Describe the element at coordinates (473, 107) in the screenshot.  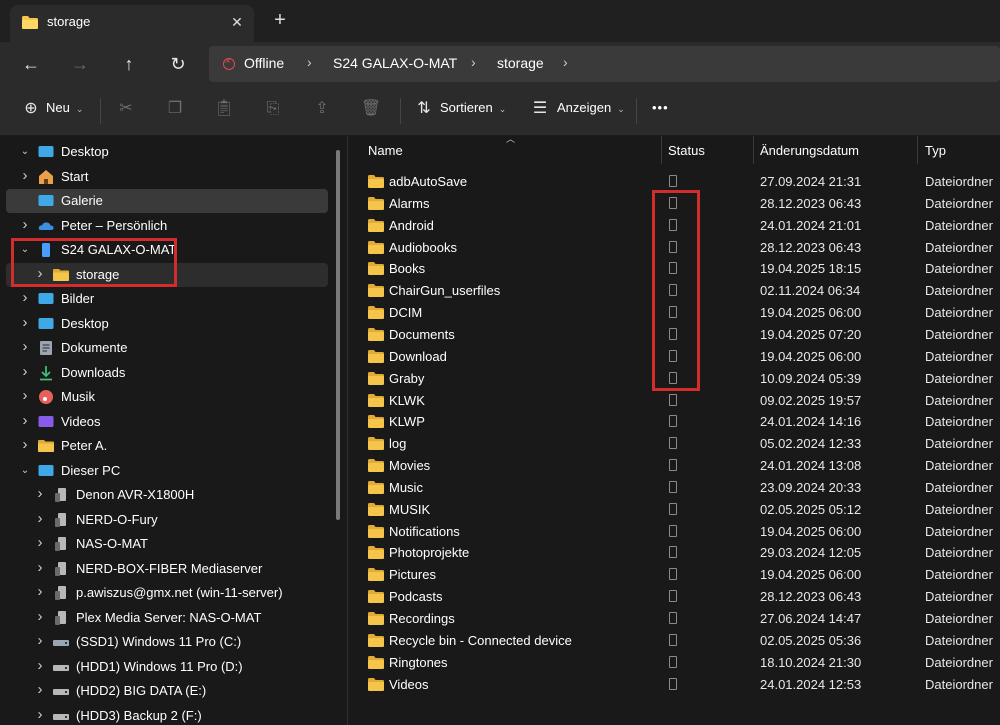
I see `sort-button: Sortieren ⌄` at that location.